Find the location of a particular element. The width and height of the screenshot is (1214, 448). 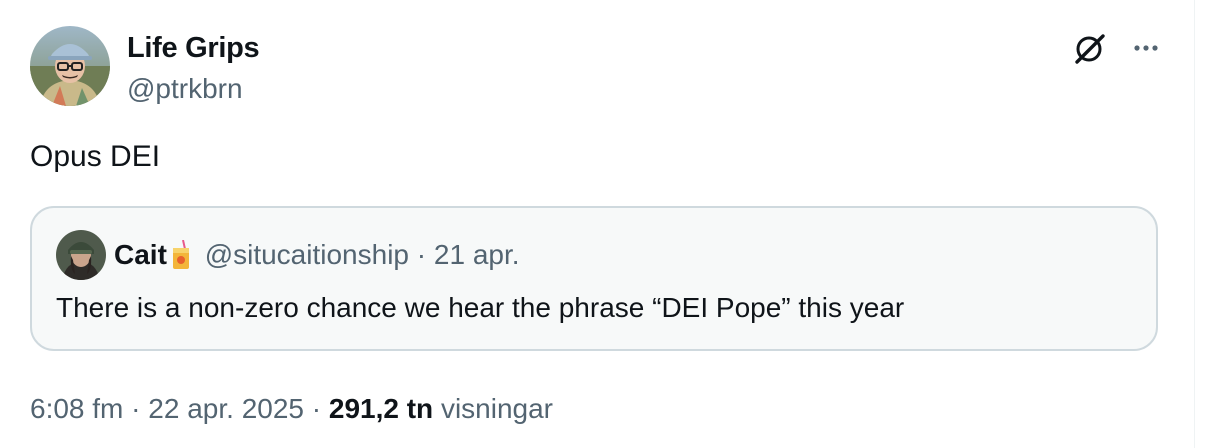

quoted-author-display-name: Cait is located at coordinates (140, 254).